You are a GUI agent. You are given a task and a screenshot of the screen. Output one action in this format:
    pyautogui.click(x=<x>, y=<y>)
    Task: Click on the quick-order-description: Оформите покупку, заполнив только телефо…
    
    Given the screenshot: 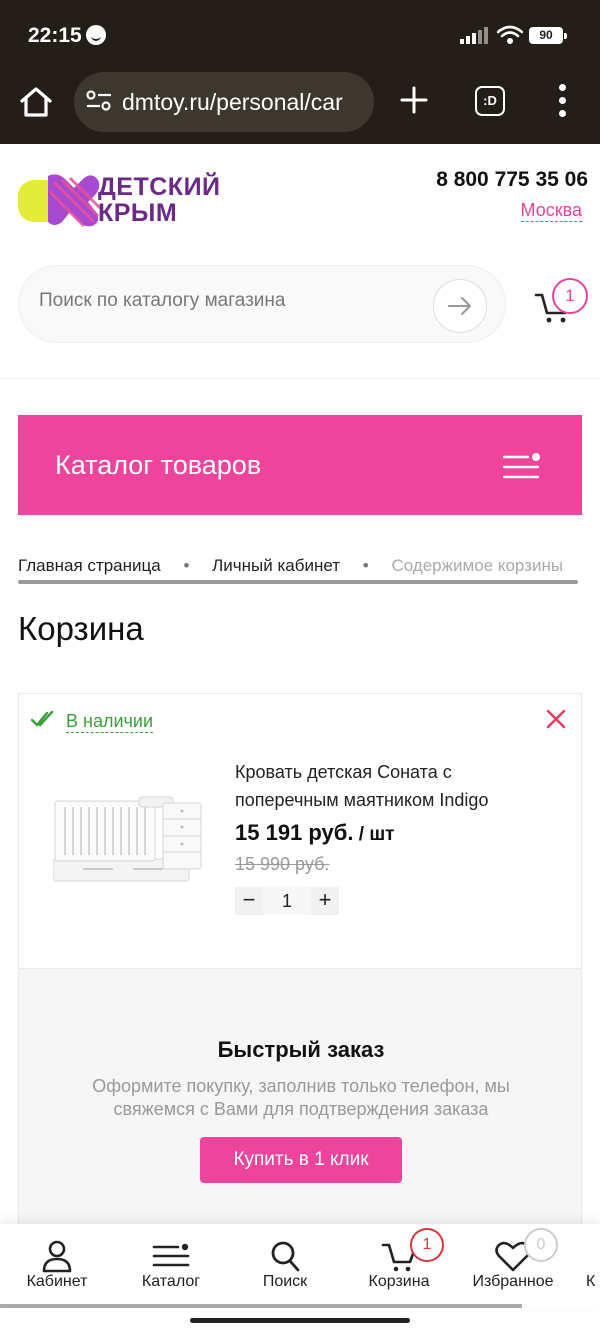 What is the action you would take?
    pyautogui.click(x=301, y=1097)
    